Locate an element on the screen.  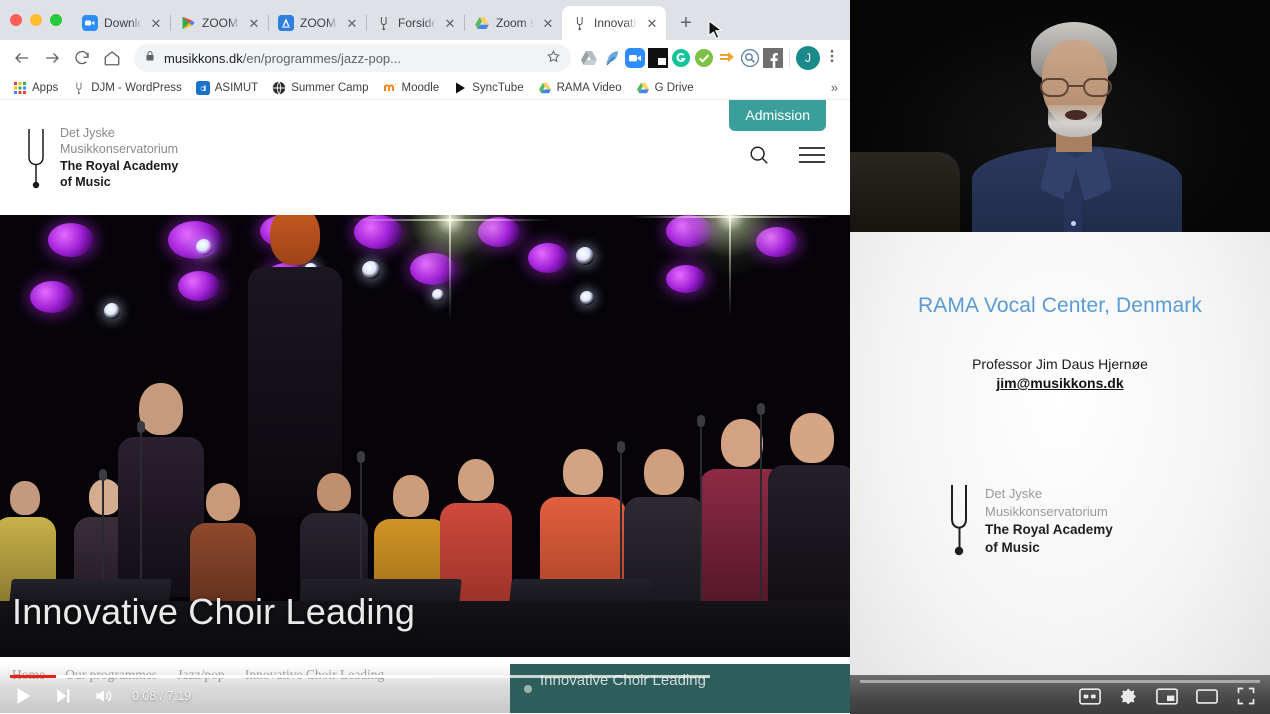
slide-logo-line-4: of Music is located at coordinates (1012, 548).